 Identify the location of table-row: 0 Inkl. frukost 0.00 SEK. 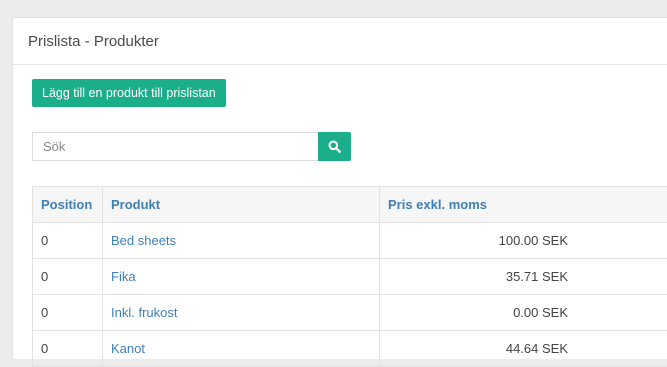
(350, 313).